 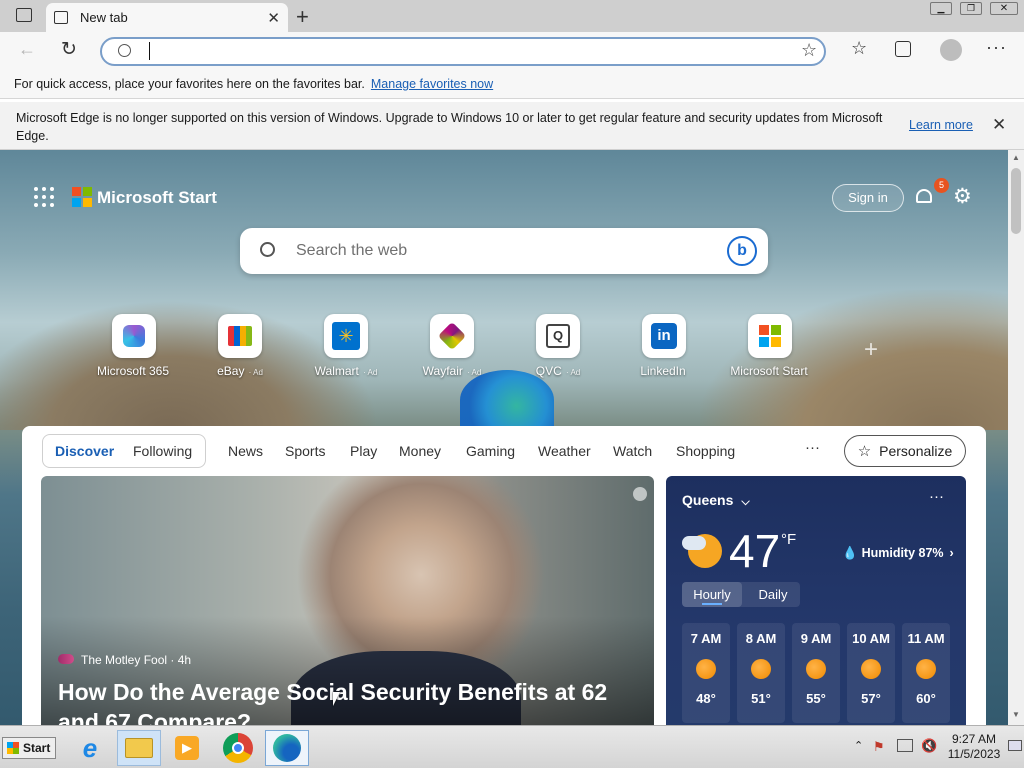 I want to click on tab-sports: Sports, so click(x=305, y=451).